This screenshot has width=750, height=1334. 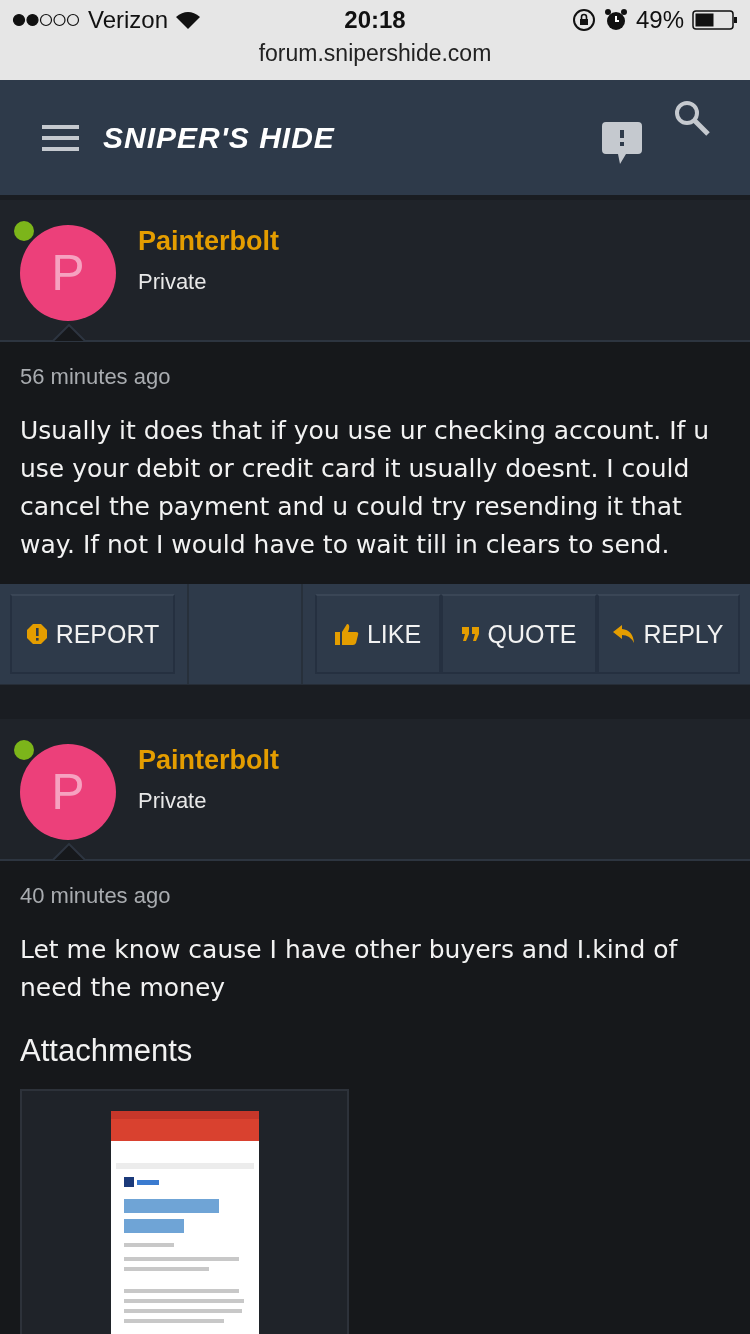 I want to click on thumbs-up-icon, so click(x=346, y=634).